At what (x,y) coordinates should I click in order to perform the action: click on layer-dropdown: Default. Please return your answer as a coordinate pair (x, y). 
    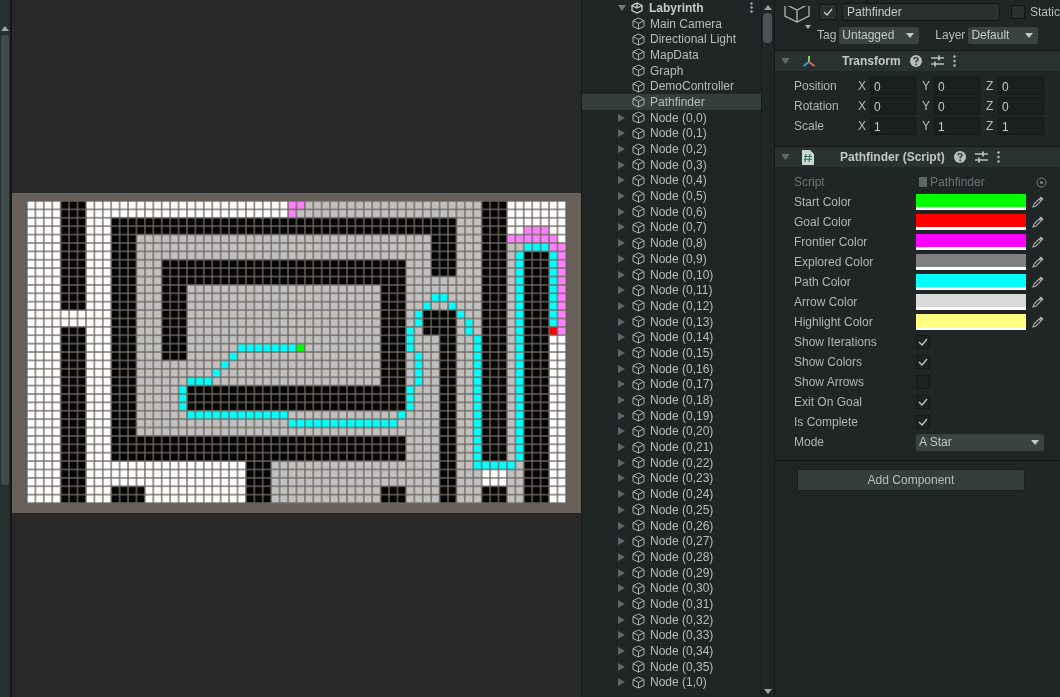
    Looking at the image, I should click on (1003, 35).